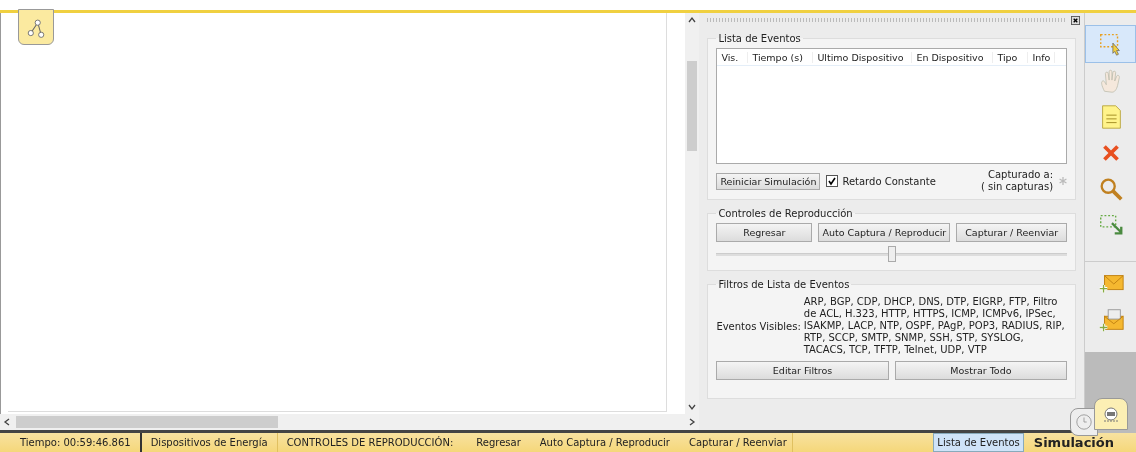  I want to click on close-icon, so click(1076, 20).